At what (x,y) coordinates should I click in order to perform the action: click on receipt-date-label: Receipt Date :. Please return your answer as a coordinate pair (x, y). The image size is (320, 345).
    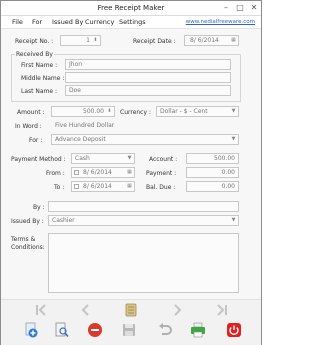
    Looking at the image, I should click on (154, 41).